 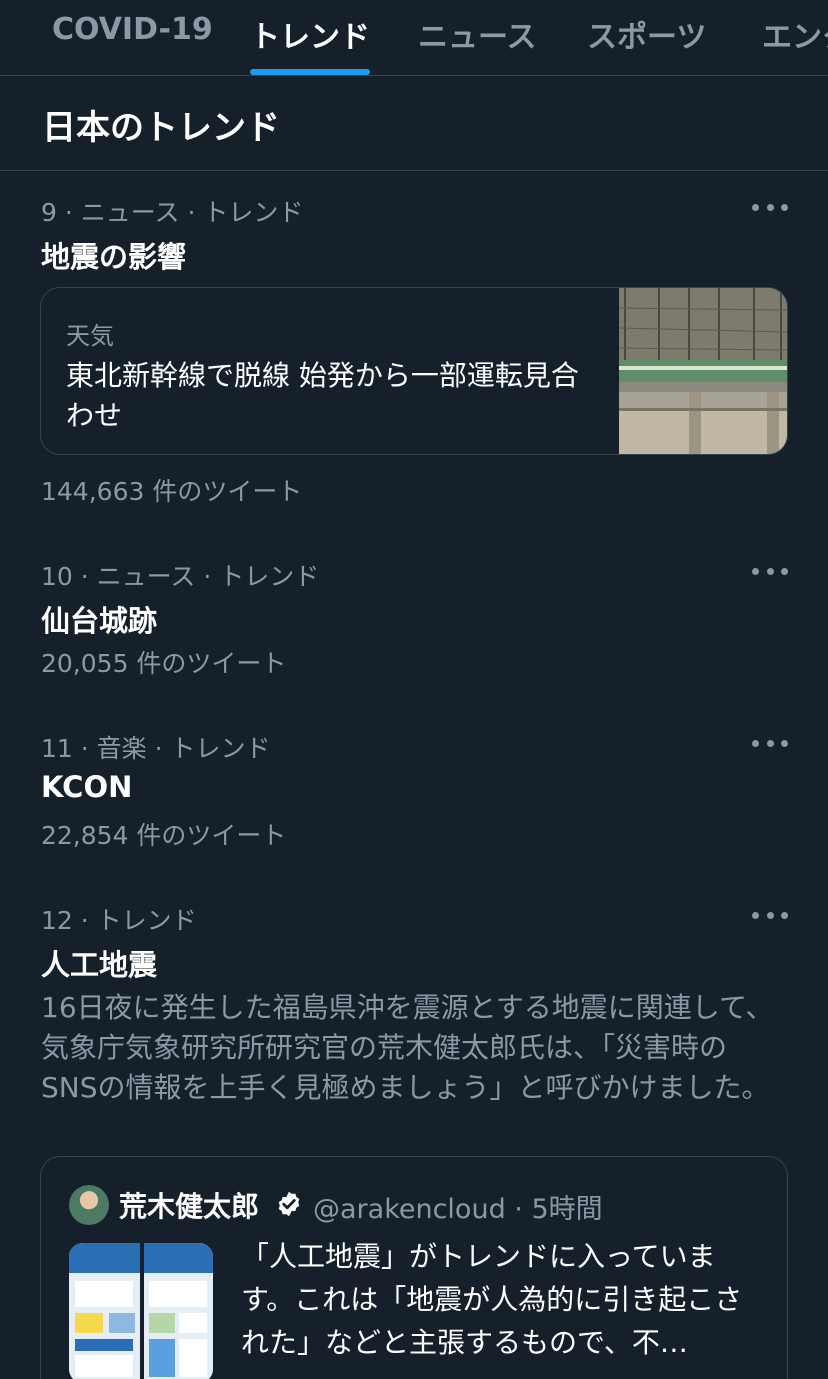 What do you see at coordinates (161, 128) in the screenshot?
I see `section-title: 日本のトレンド` at bounding box center [161, 128].